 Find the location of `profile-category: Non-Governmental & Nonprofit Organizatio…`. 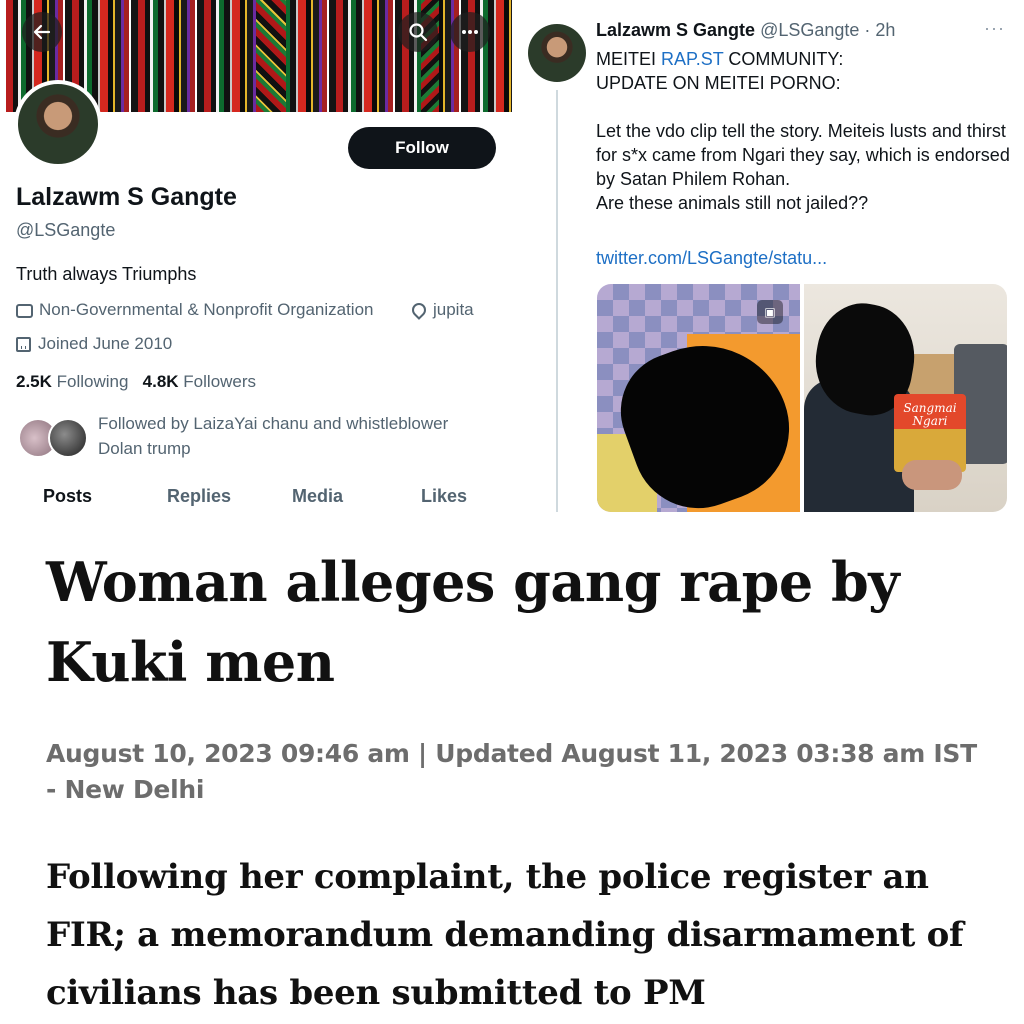

profile-category: Non-Governmental & Nonprofit Organizatio… is located at coordinates (195, 310).